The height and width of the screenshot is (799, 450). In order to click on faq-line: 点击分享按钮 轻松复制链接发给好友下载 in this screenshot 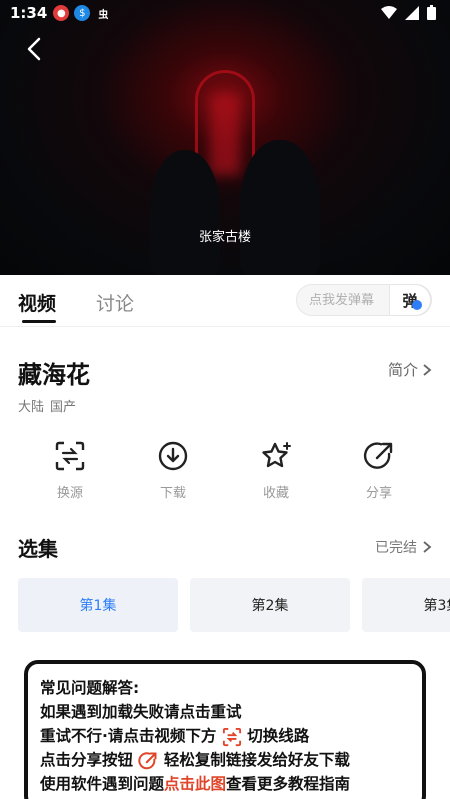, I will do `click(225, 760)`.